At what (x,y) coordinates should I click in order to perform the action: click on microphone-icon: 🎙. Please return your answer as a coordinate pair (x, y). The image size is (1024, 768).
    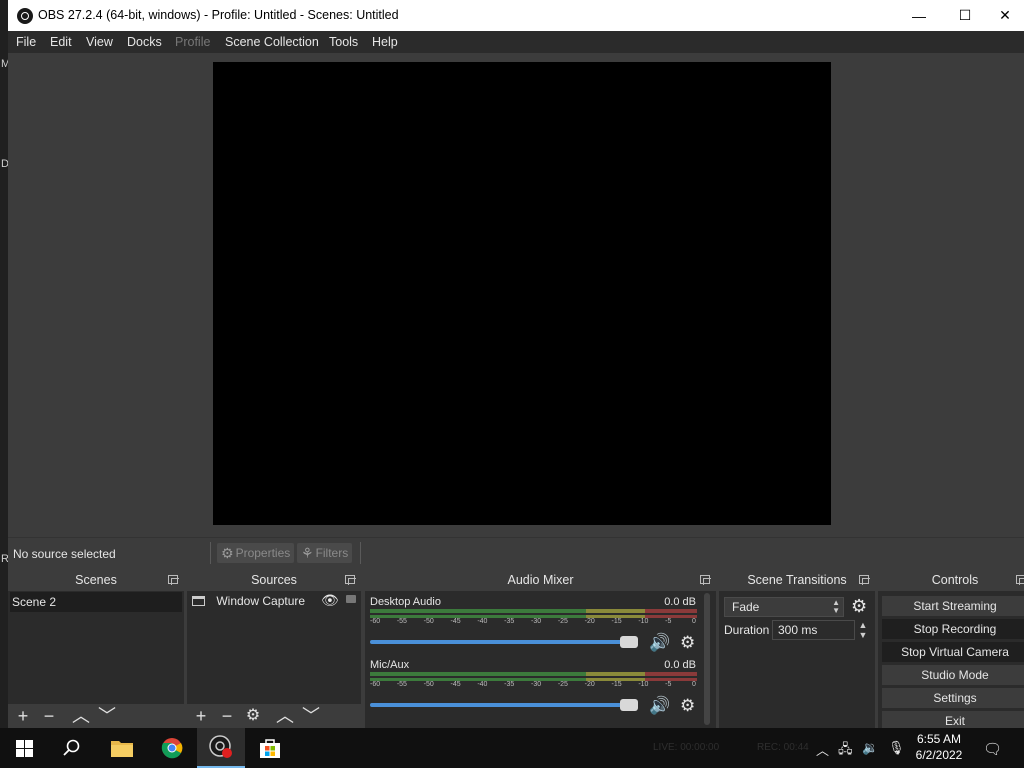
    Looking at the image, I should click on (896, 748).